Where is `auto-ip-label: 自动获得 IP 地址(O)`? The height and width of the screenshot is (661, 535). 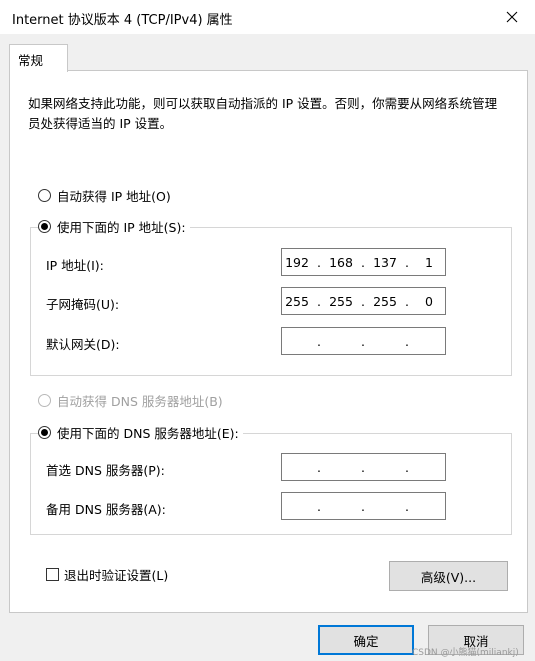 auto-ip-label: 自动获得 IP 地址(O) is located at coordinates (114, 196).